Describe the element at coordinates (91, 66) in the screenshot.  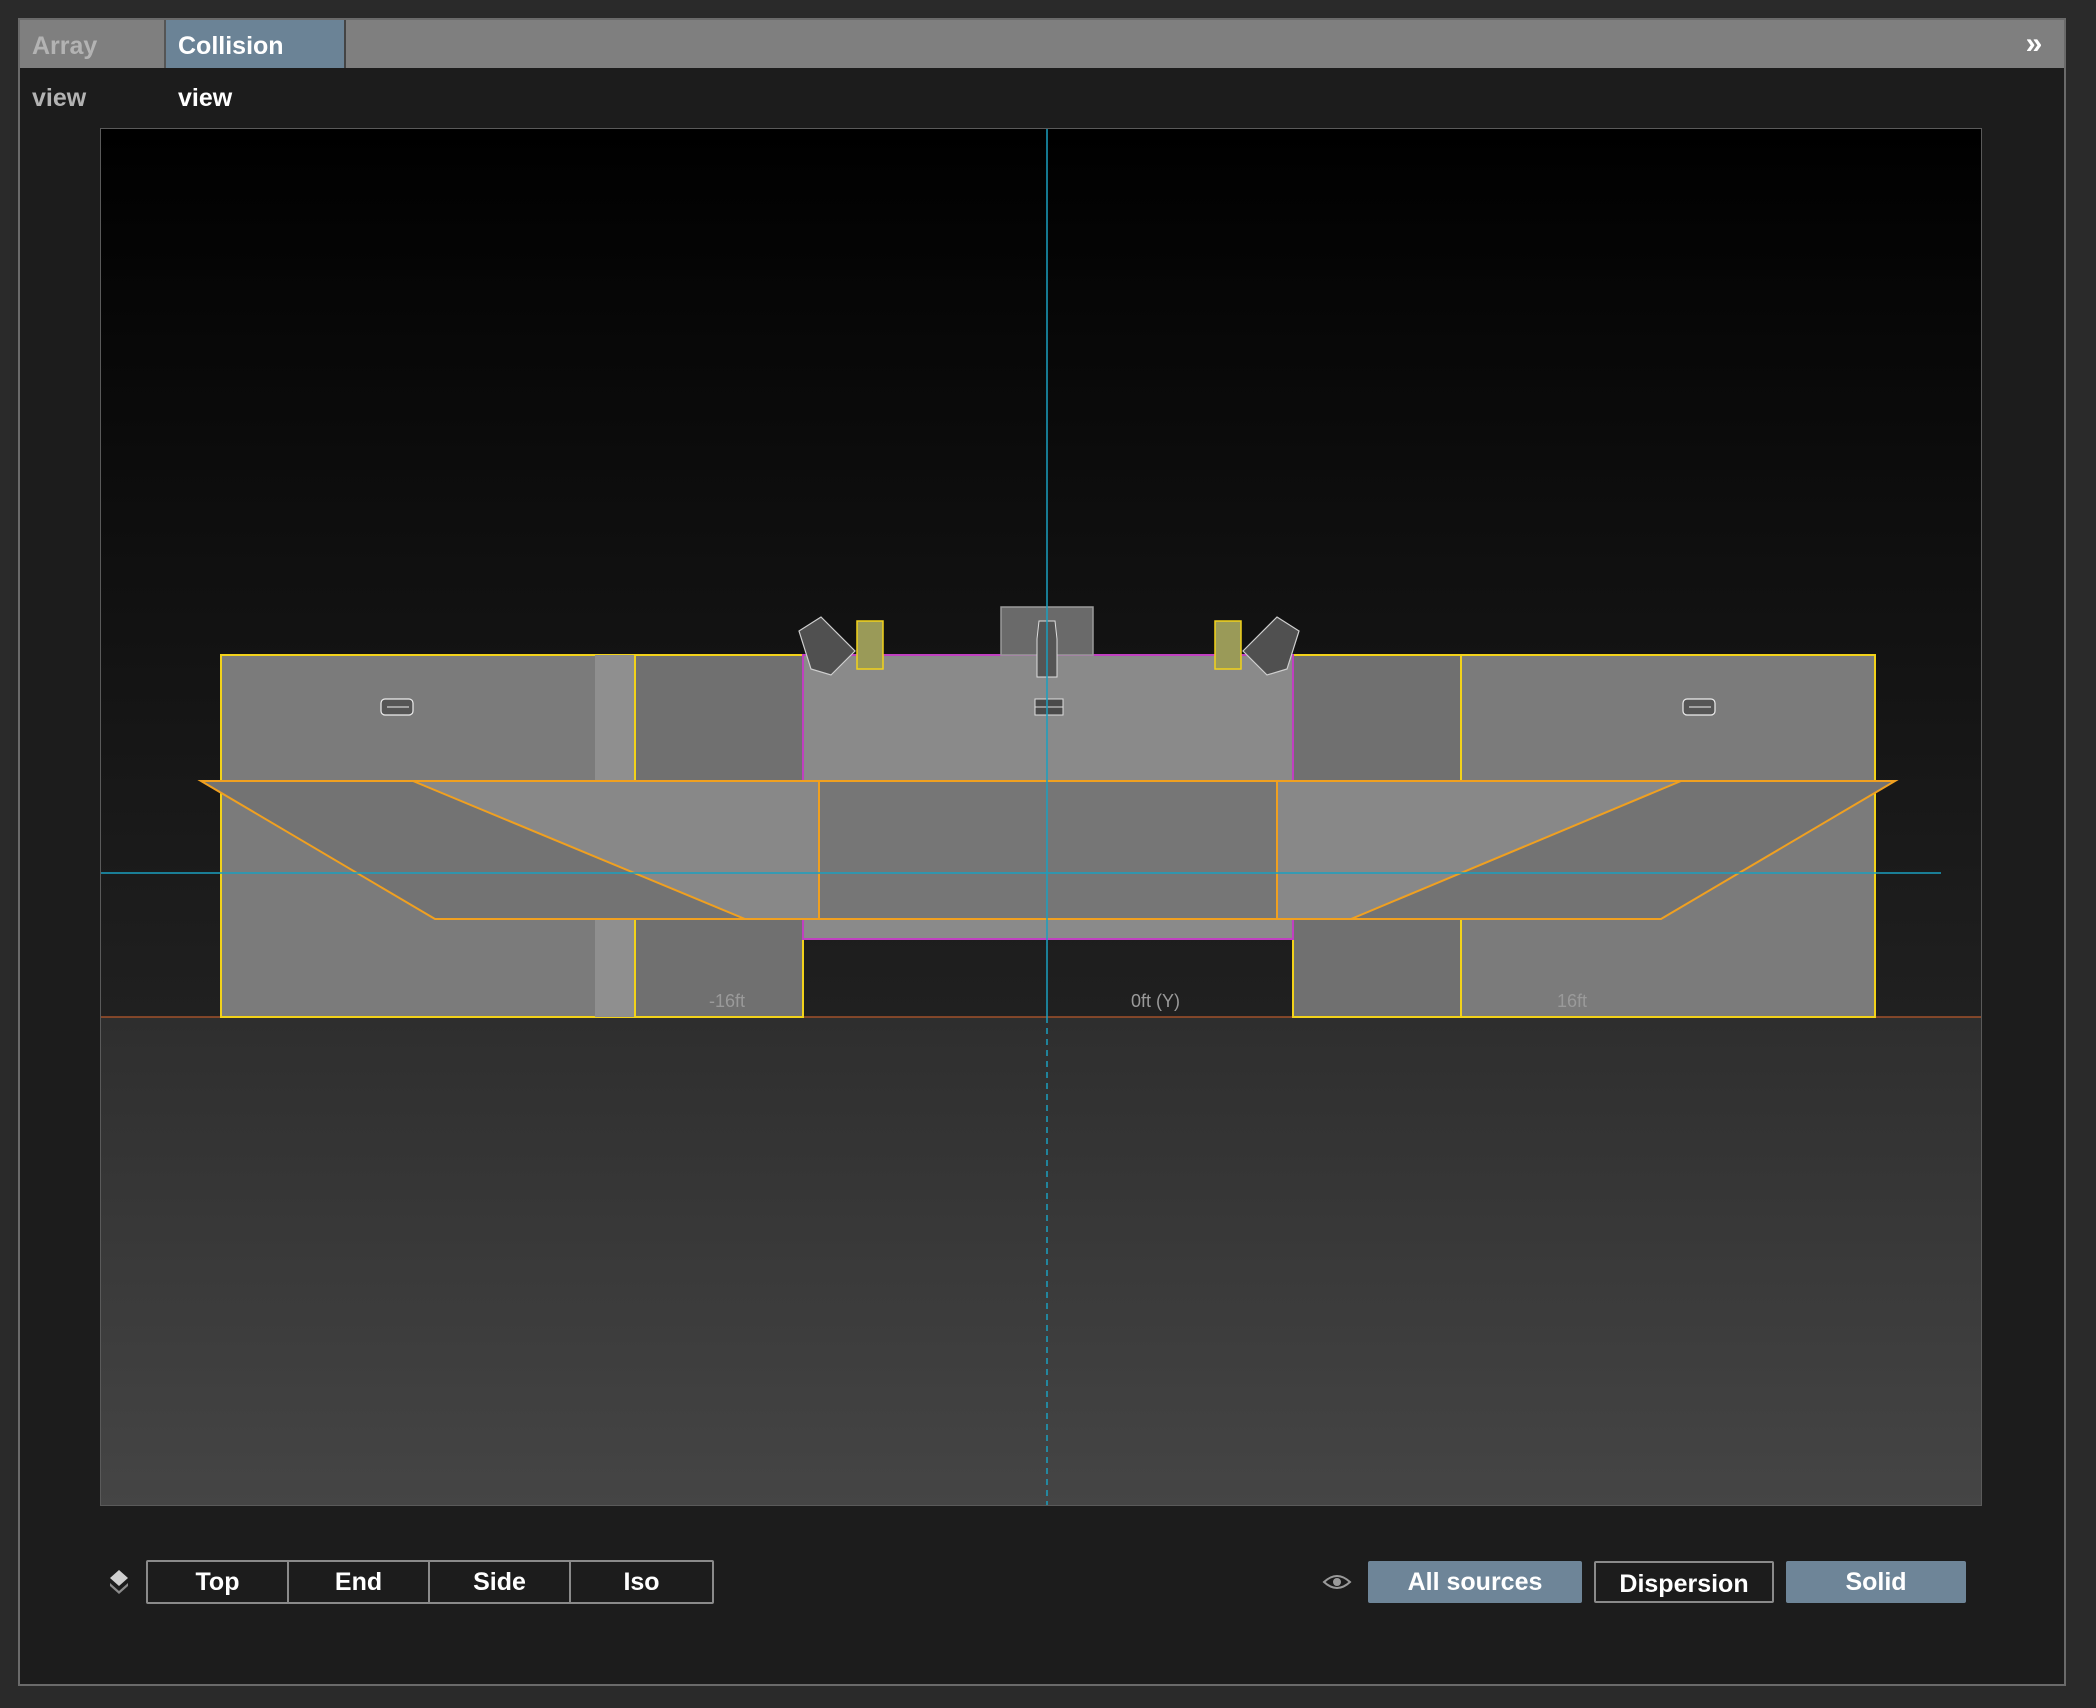
I see `tab-array-view: Array view` at that location.